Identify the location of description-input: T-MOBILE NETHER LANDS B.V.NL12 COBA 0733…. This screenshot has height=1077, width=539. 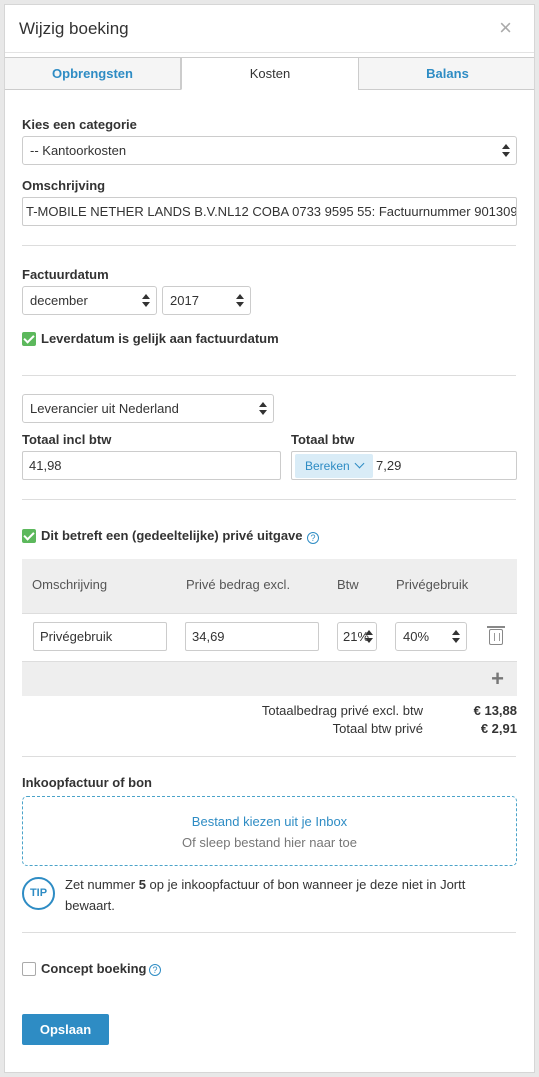
(269, 211).